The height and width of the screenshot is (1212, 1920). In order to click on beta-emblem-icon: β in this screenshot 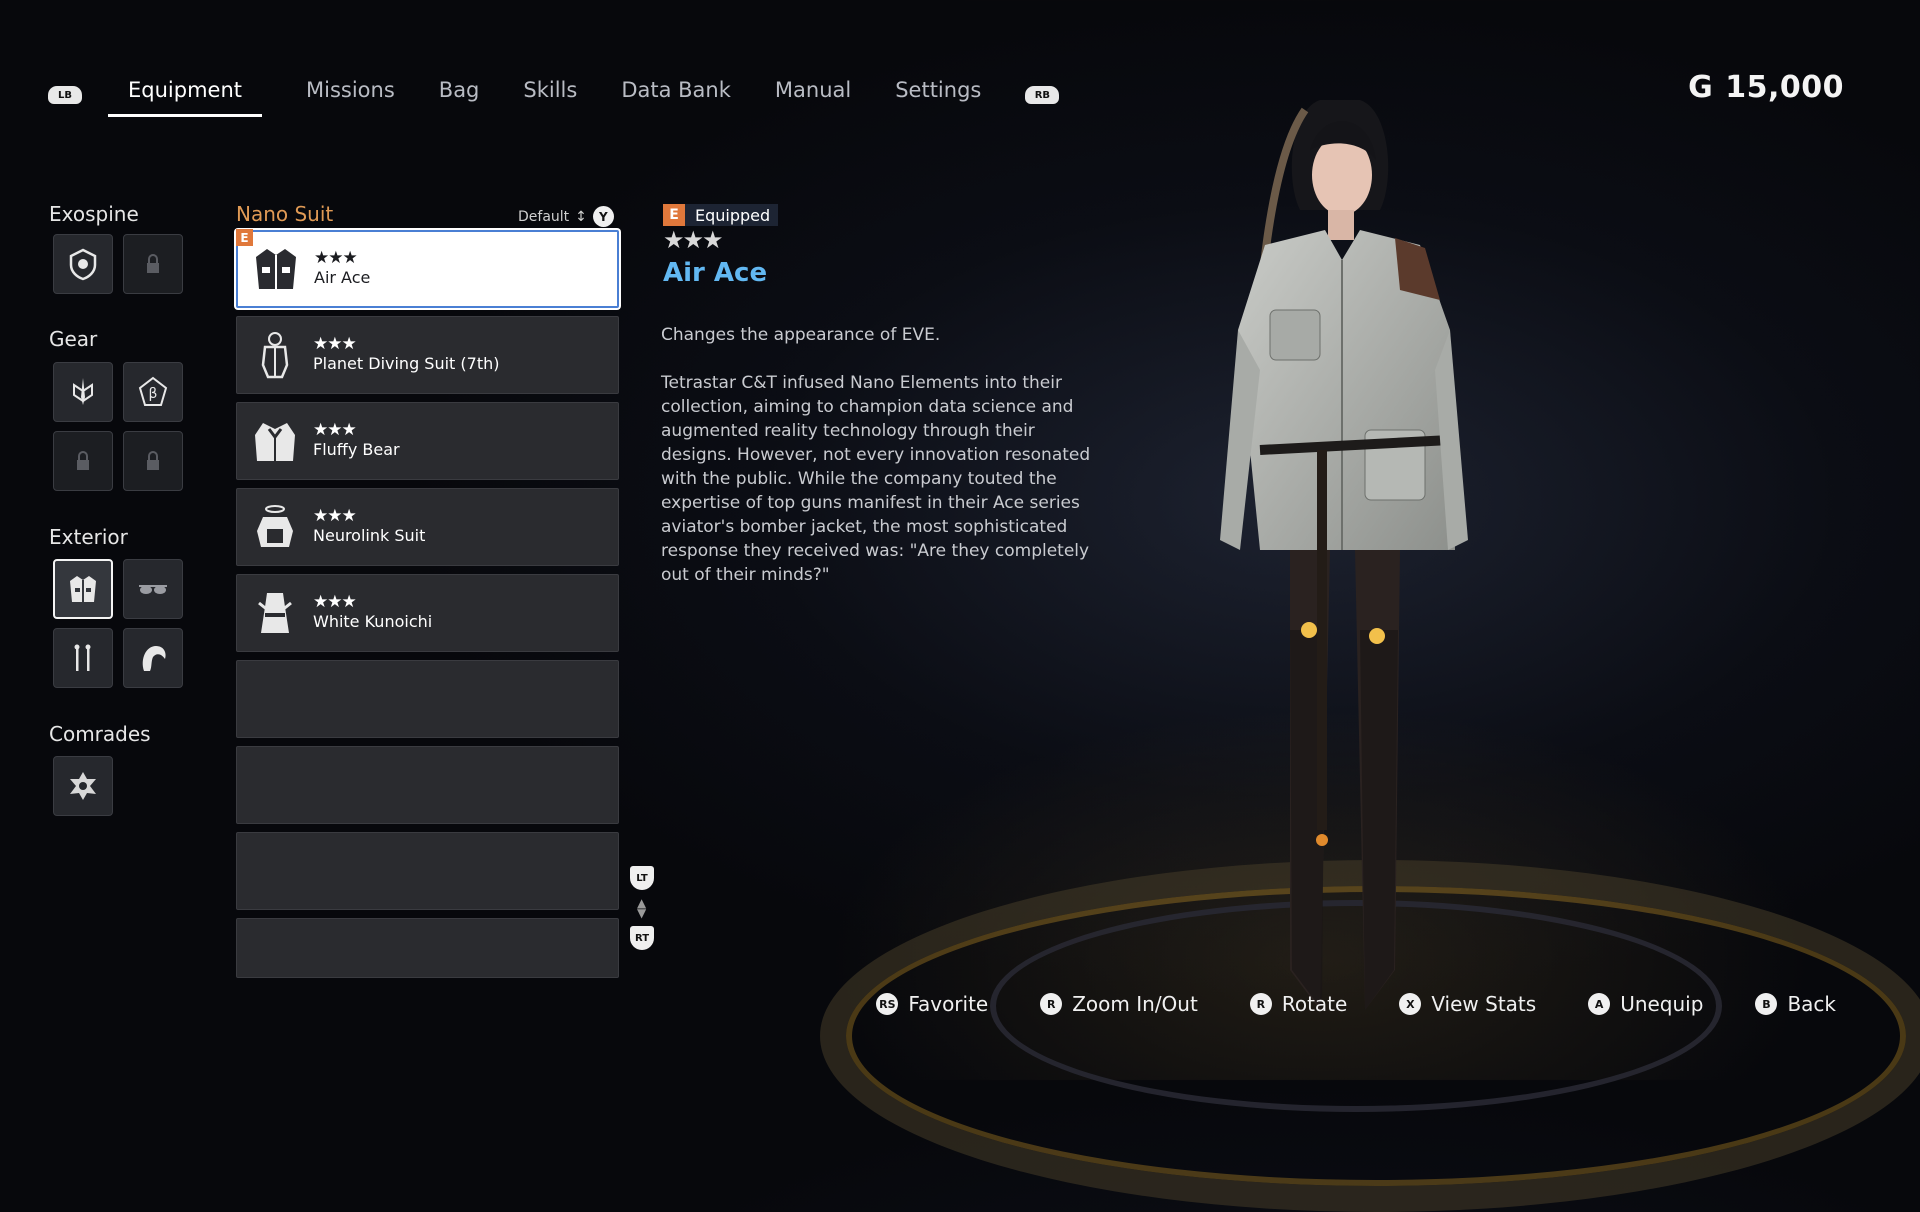, I will do `click(153, 391)`.